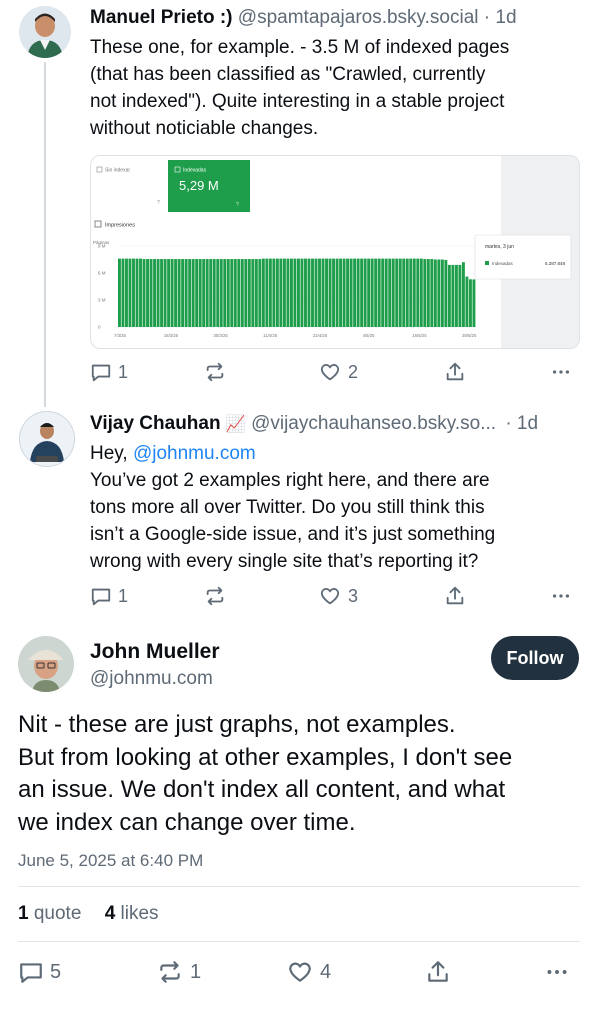 This screenshot has width=600, height=1013. Describe the element at coordinates (353, 595) in the screenshot. I see `like-count: 3` at that location.